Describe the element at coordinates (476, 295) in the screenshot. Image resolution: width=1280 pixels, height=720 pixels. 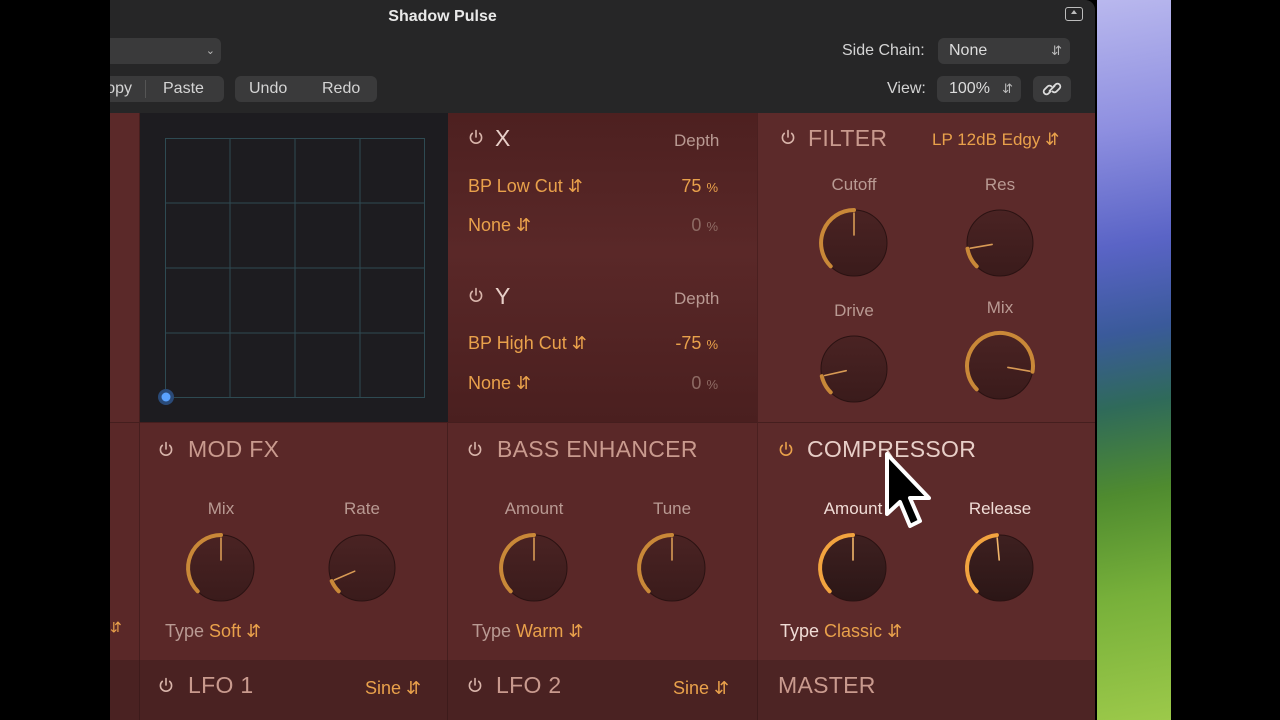
I see `y-power-icon` at that location.